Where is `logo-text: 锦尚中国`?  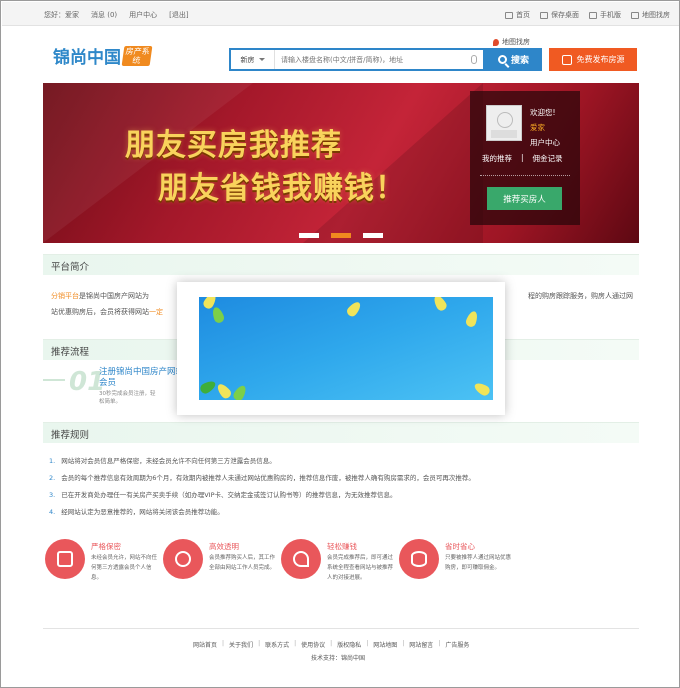
logo-text: 锦尚中国 is located at coordinates (87, 58).